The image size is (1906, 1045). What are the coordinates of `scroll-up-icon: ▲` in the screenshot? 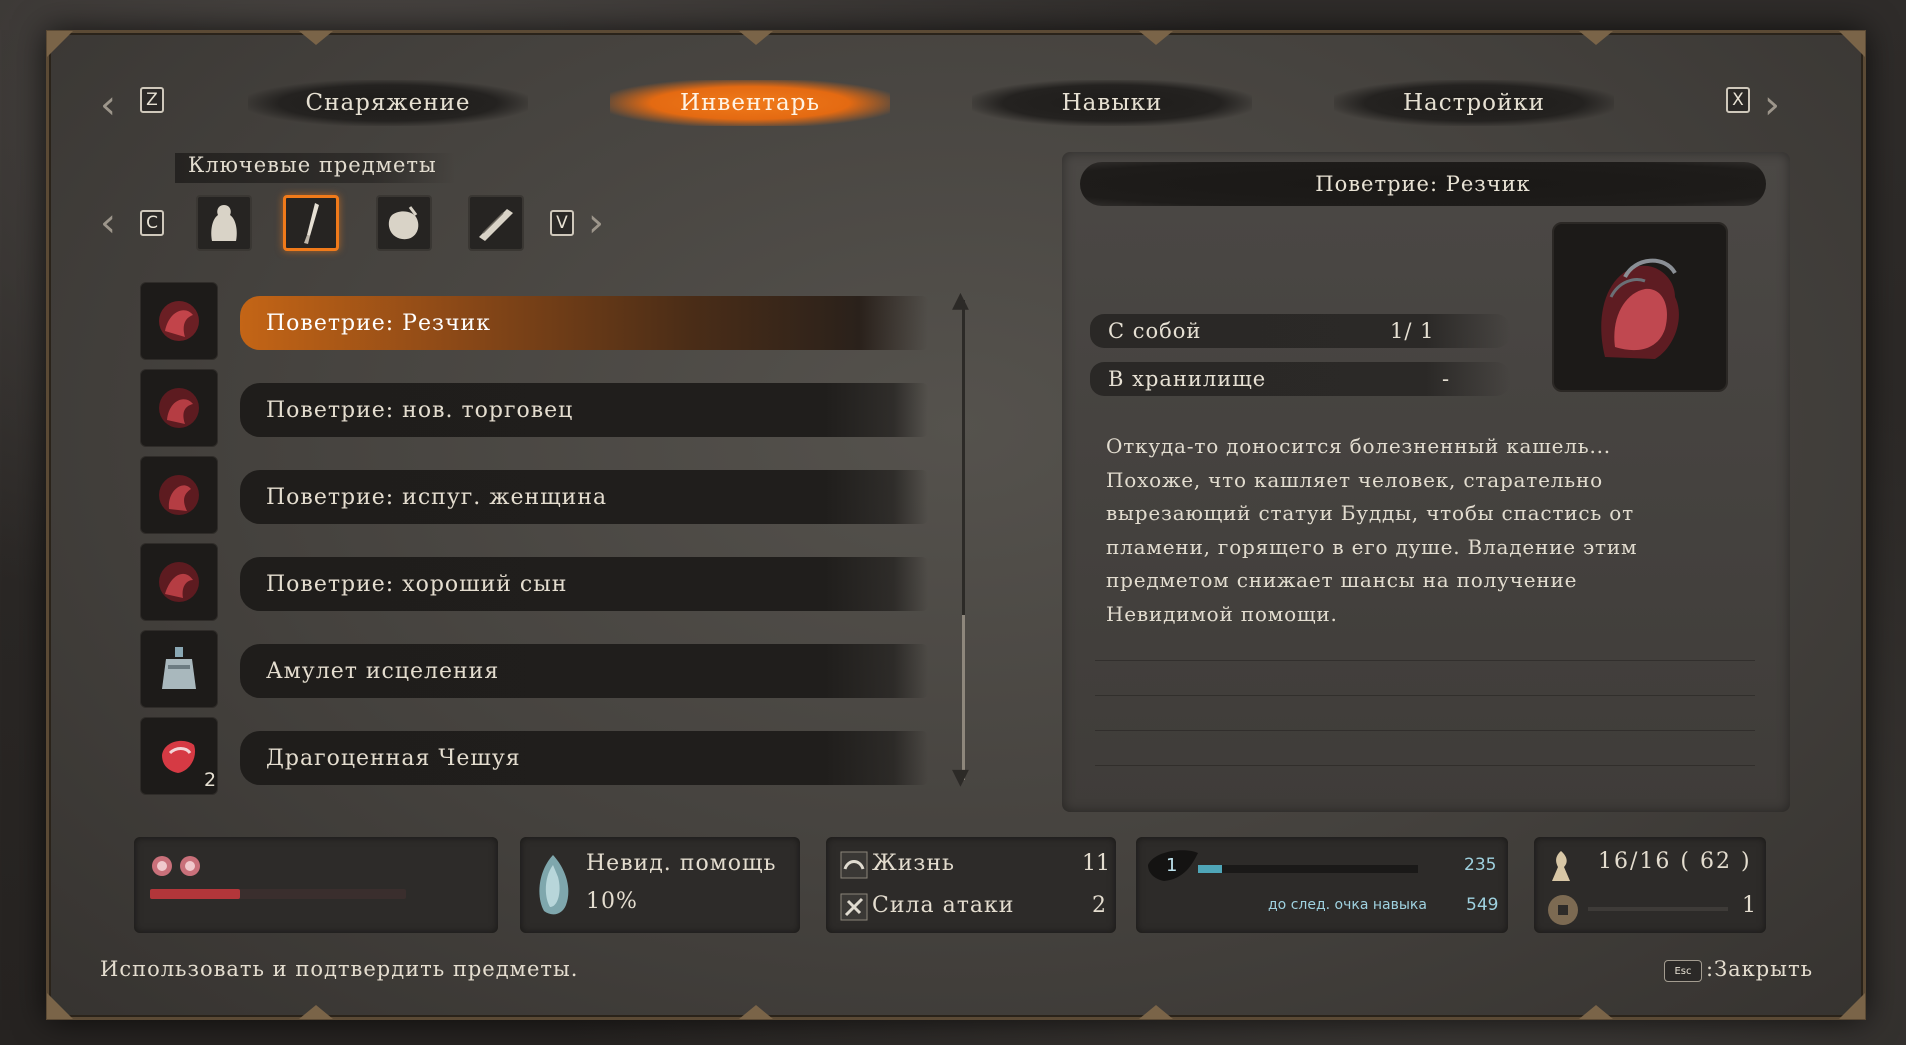 It's located at (960, 300).